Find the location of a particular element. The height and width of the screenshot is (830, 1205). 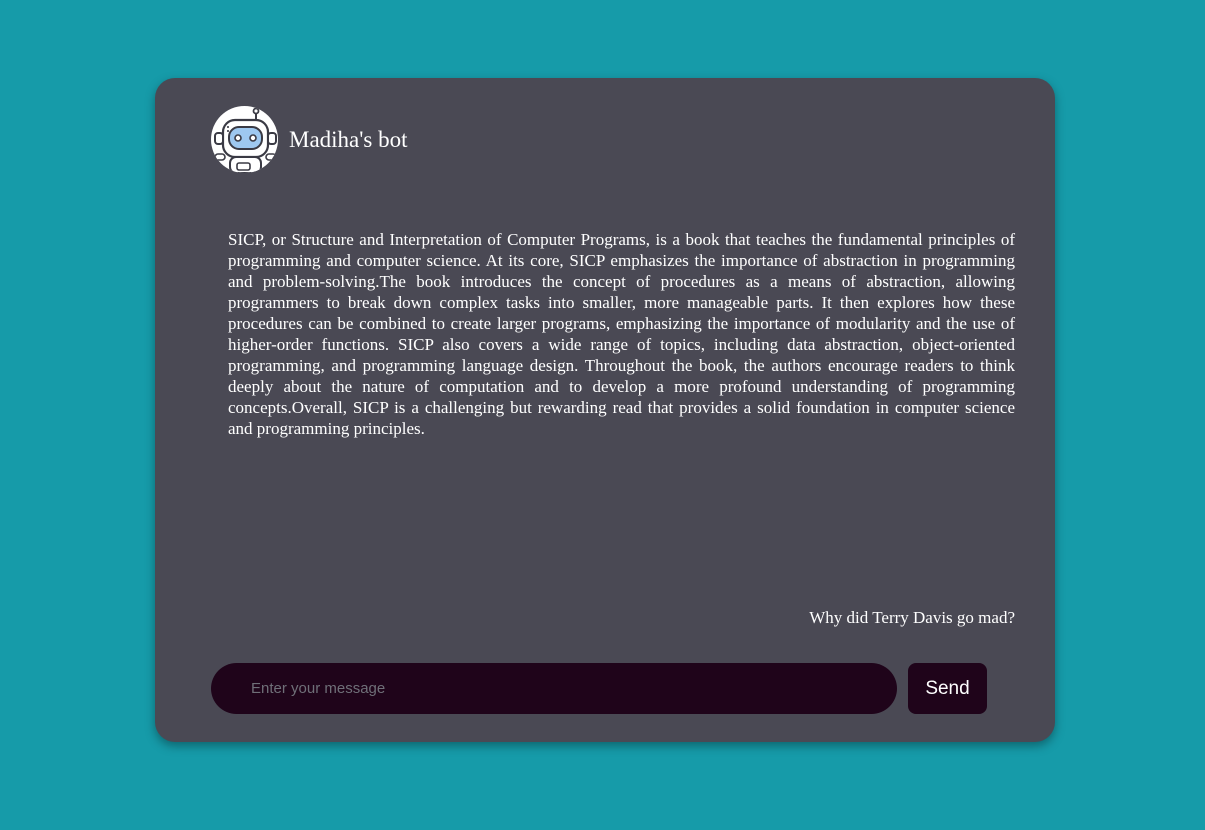

bot-avatar is located at coordinates (244, 139).